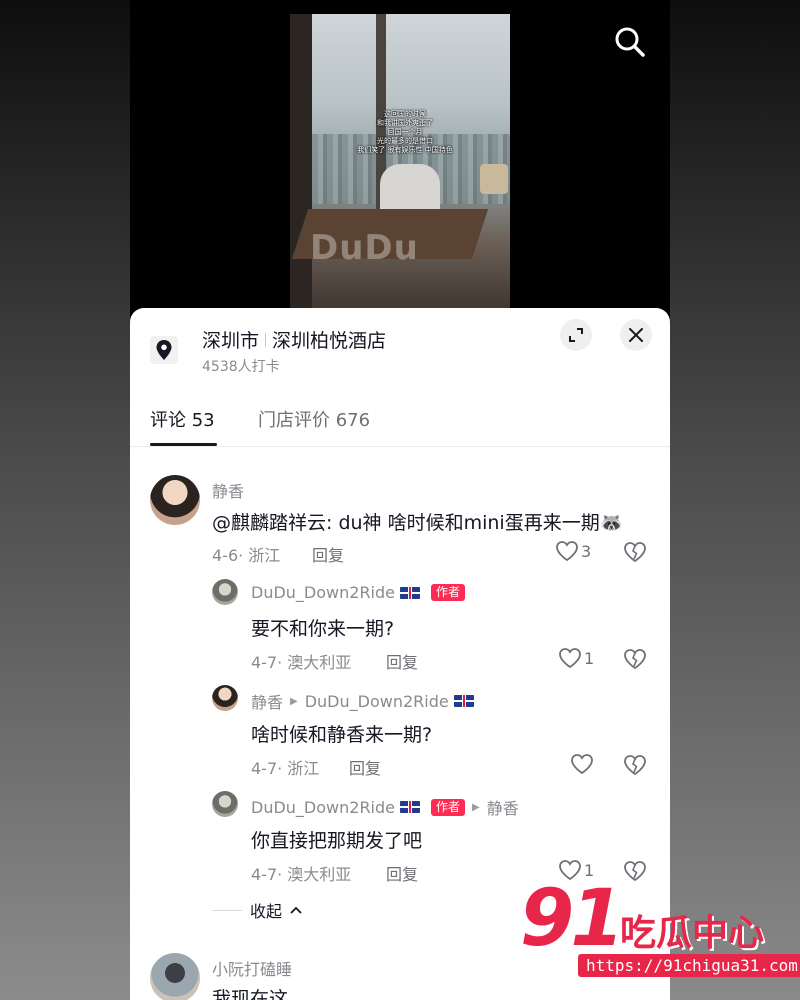 This screenshot has width=800, height=1000. I want to click on comment-text: 啥时候和静香来一期?, so click(342, 735).